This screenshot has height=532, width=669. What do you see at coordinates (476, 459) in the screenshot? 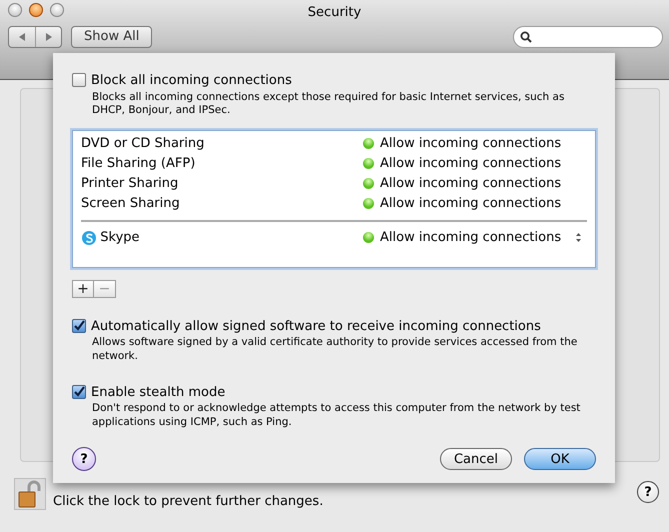
I see `cancel-button: Cancel` at bounding box center [476, 459].